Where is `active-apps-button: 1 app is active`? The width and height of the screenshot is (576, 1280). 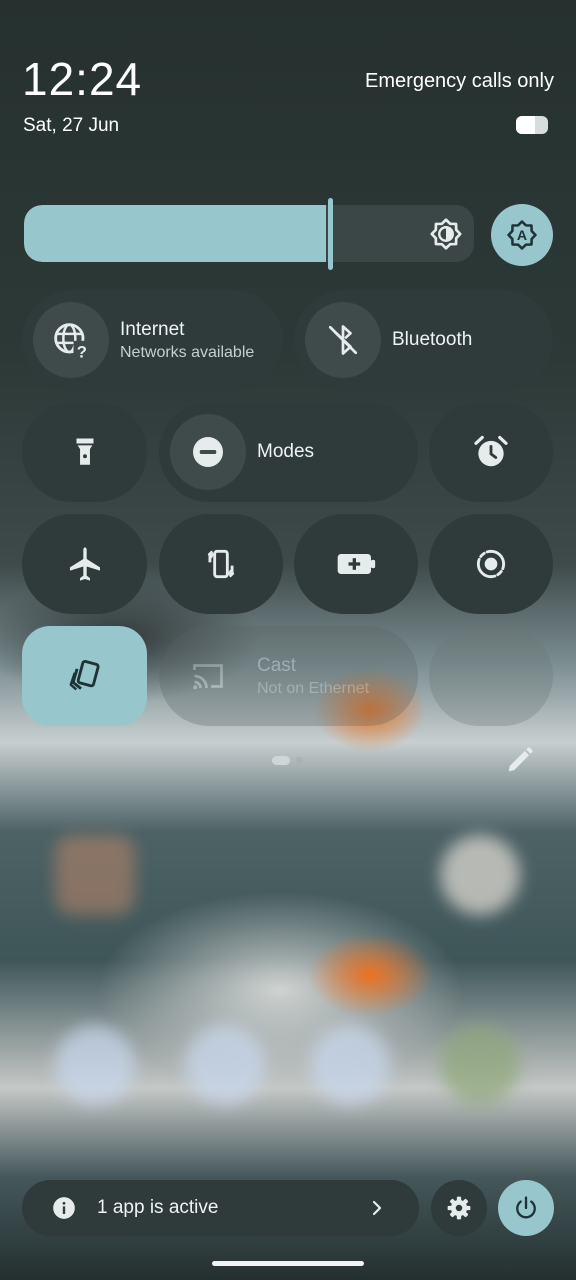 active-apps-button: 1 app is active is located at coordinates (220, 1208).